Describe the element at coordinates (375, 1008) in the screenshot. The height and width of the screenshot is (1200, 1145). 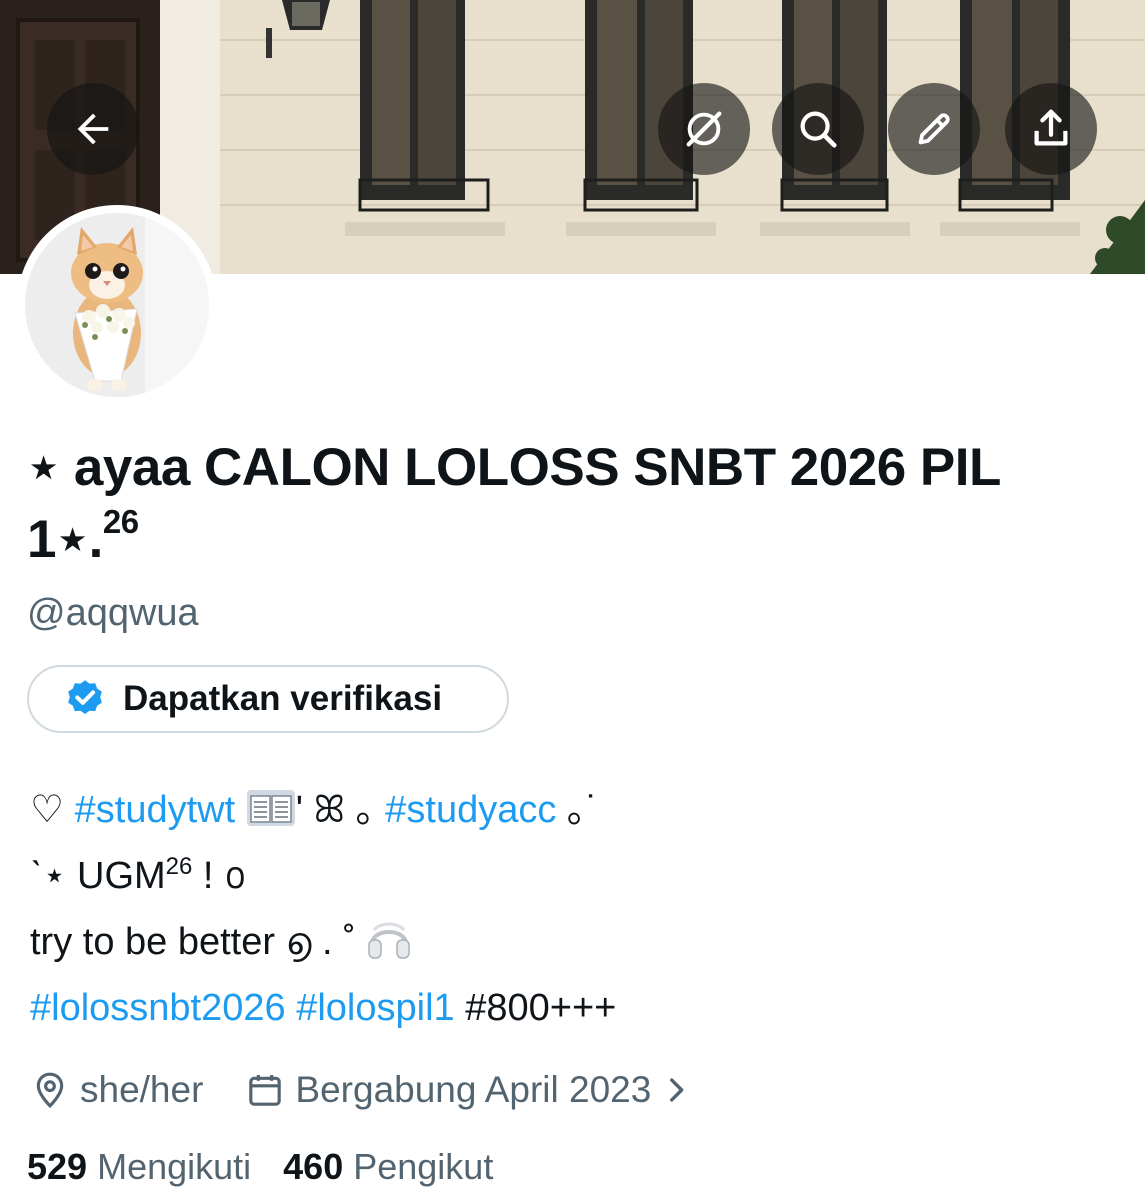
I see `hashtag-lolospil1: #lolospil1` at that location.